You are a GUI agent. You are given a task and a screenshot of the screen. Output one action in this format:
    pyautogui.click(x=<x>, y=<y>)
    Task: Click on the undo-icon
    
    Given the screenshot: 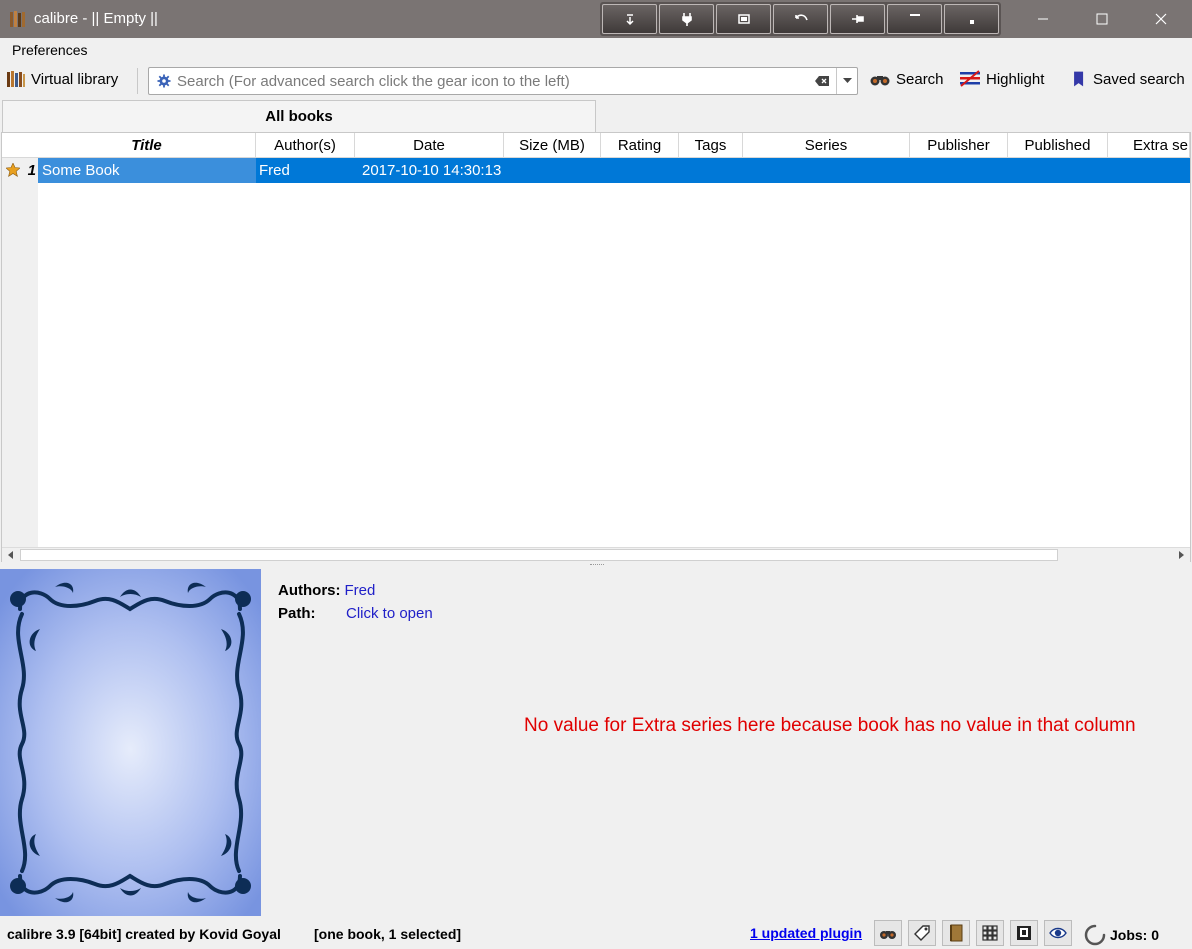 What is the action you would take?
    pyautogui.click(x=801, y=17)
    